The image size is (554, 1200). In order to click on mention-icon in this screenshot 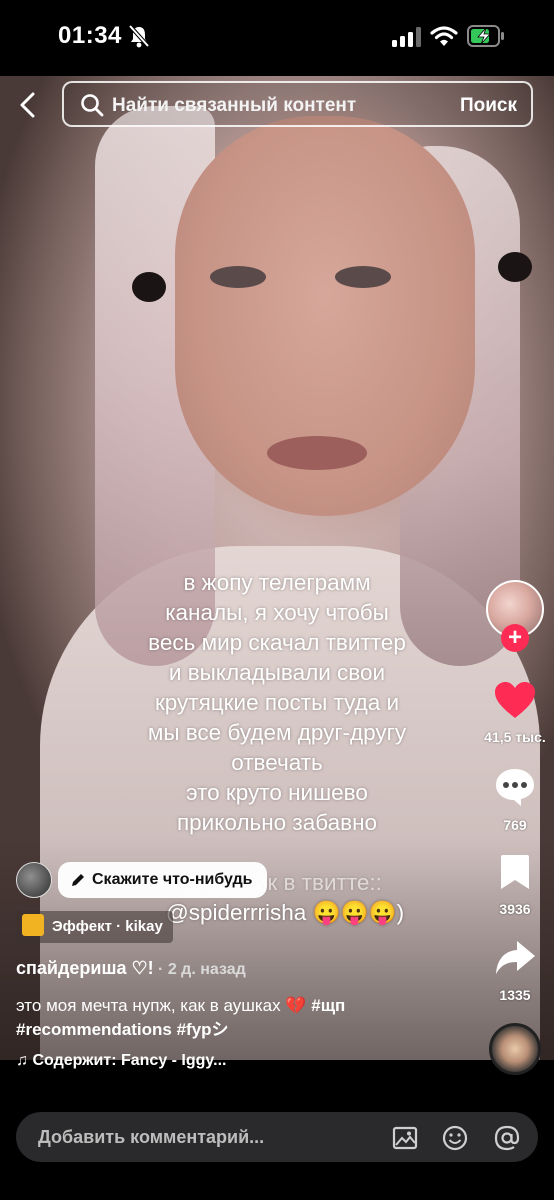, I will do `click(507, 1138)`.